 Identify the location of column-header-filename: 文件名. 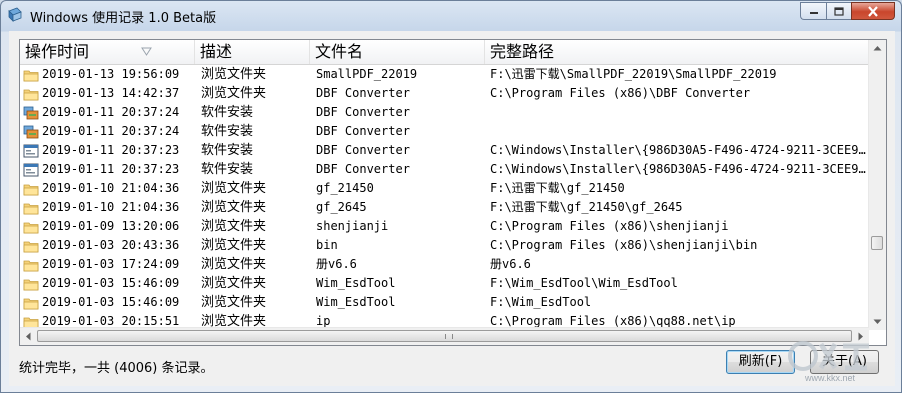
(397, 52).